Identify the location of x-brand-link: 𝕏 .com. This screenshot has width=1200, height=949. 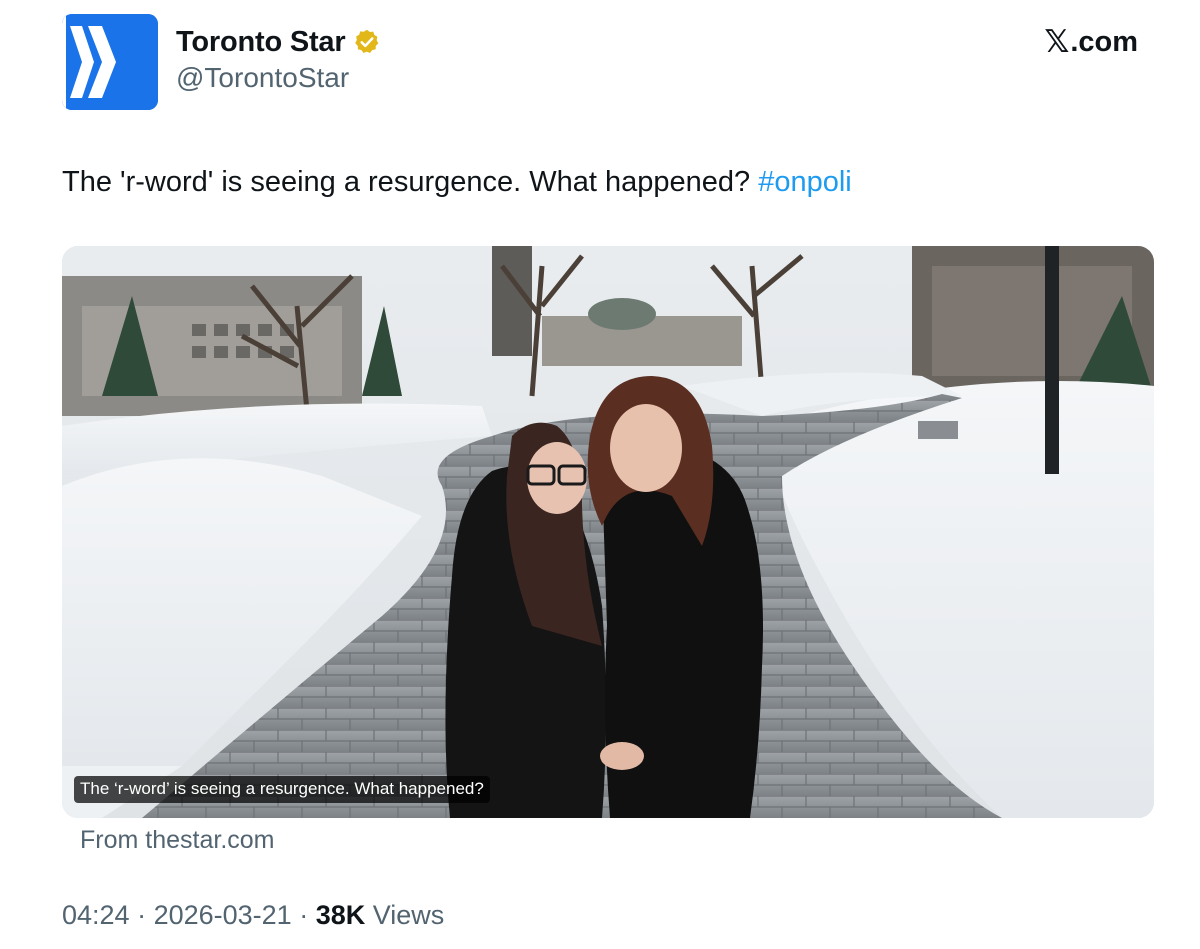
(1091, 42).